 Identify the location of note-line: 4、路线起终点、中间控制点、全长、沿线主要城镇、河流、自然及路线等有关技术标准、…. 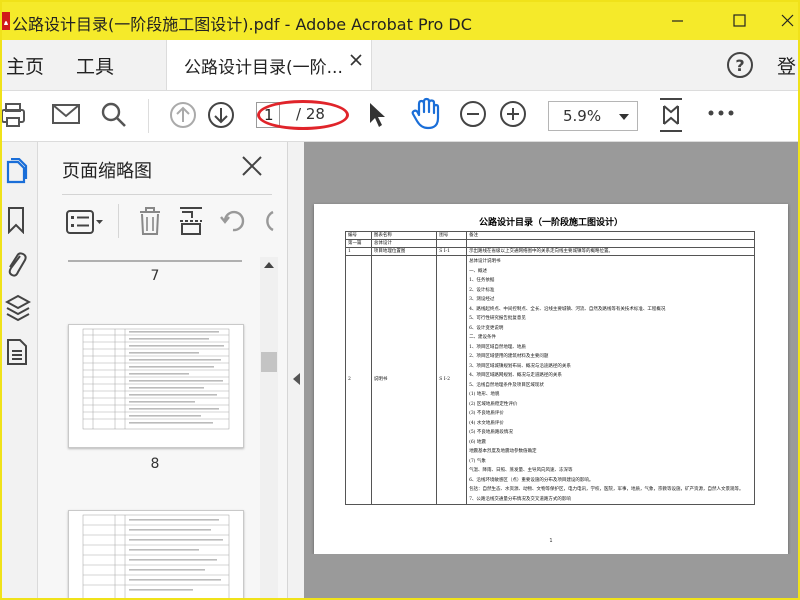
(567, 309).